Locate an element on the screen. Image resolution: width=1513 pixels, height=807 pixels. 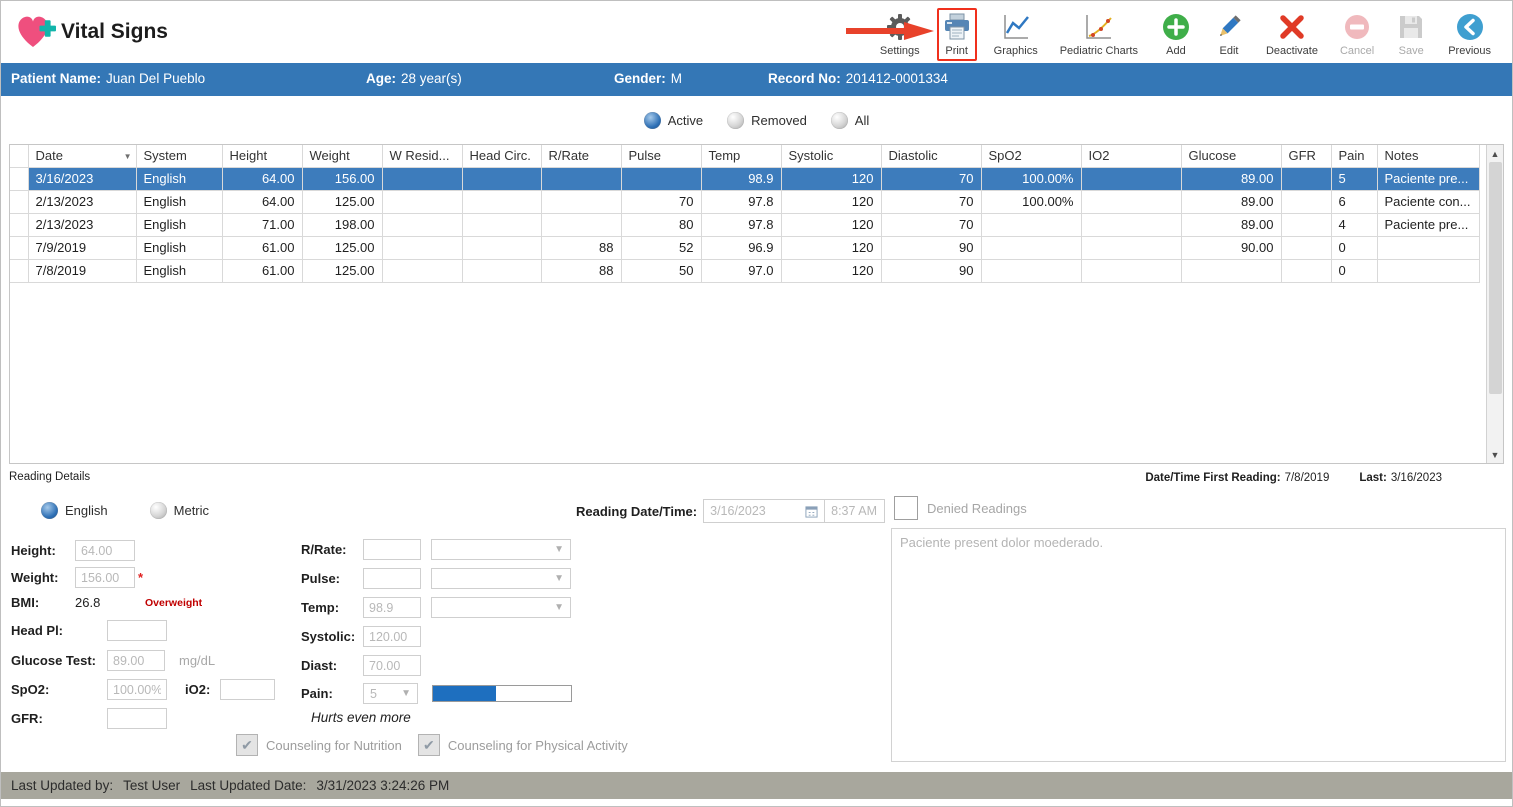
grid-cell: 90.00 is located at coordinates (1231, 248).